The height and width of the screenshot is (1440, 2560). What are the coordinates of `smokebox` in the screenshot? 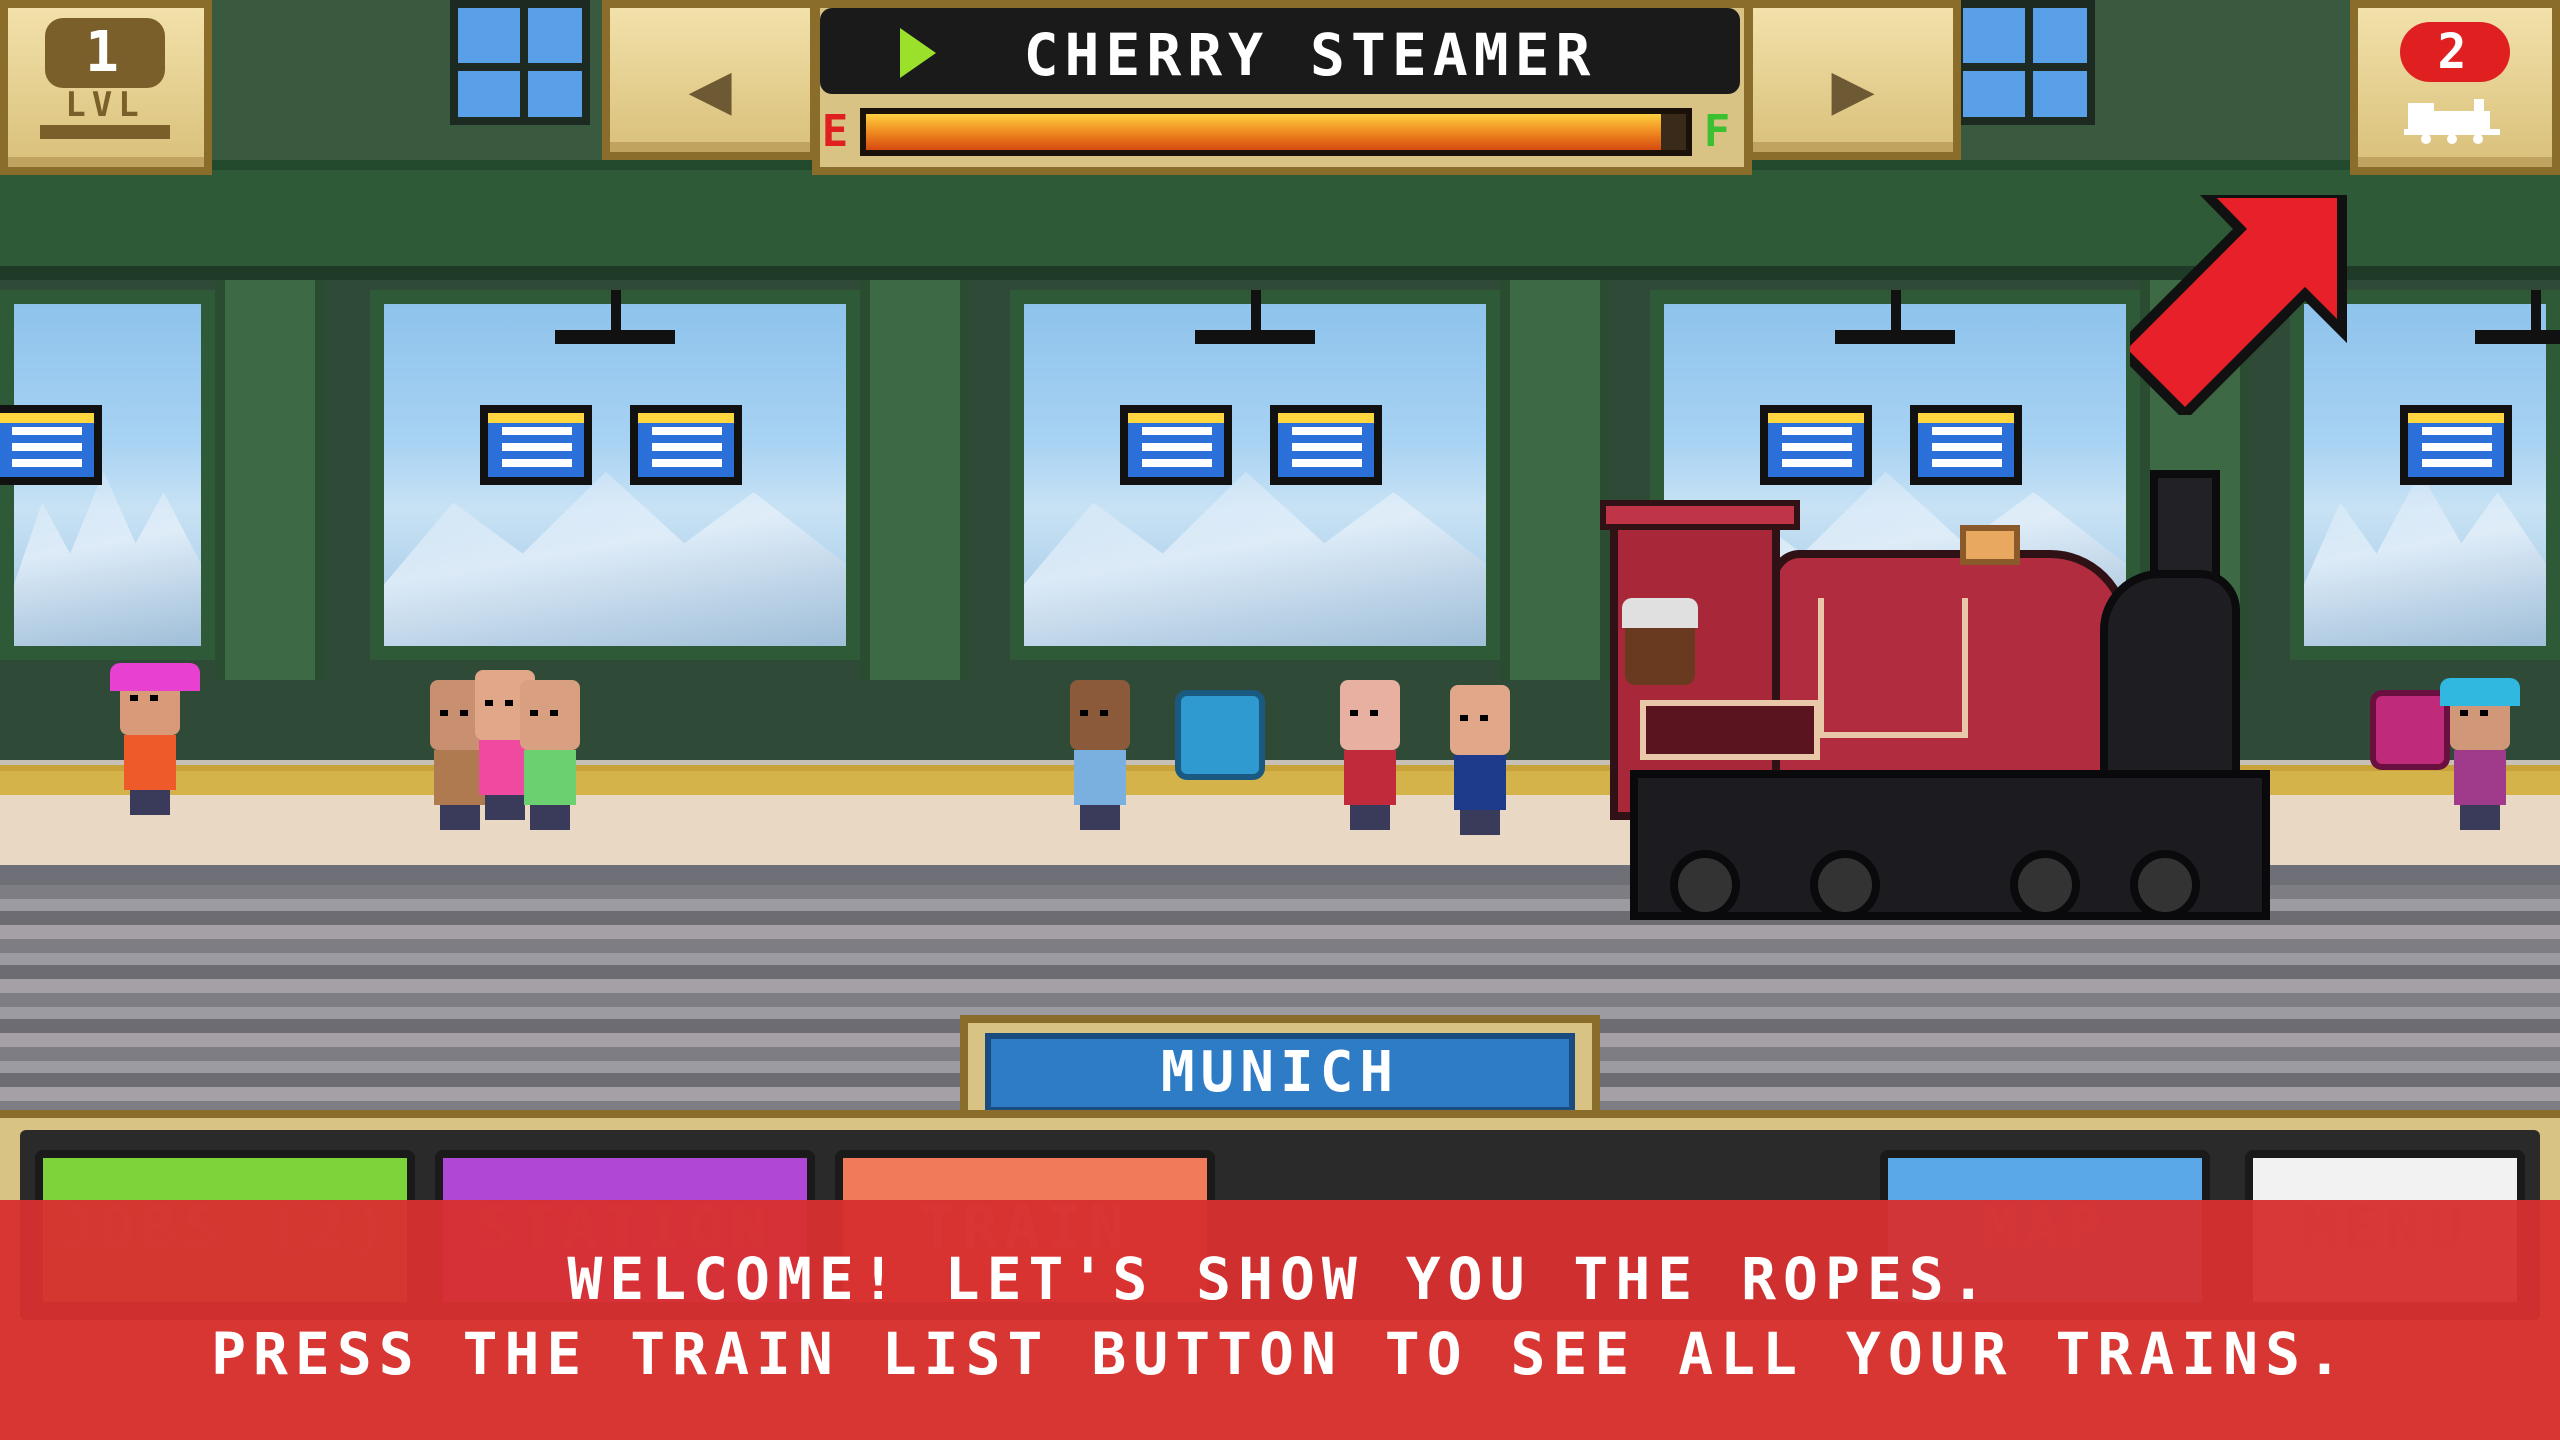 It's located at (2170, 680).